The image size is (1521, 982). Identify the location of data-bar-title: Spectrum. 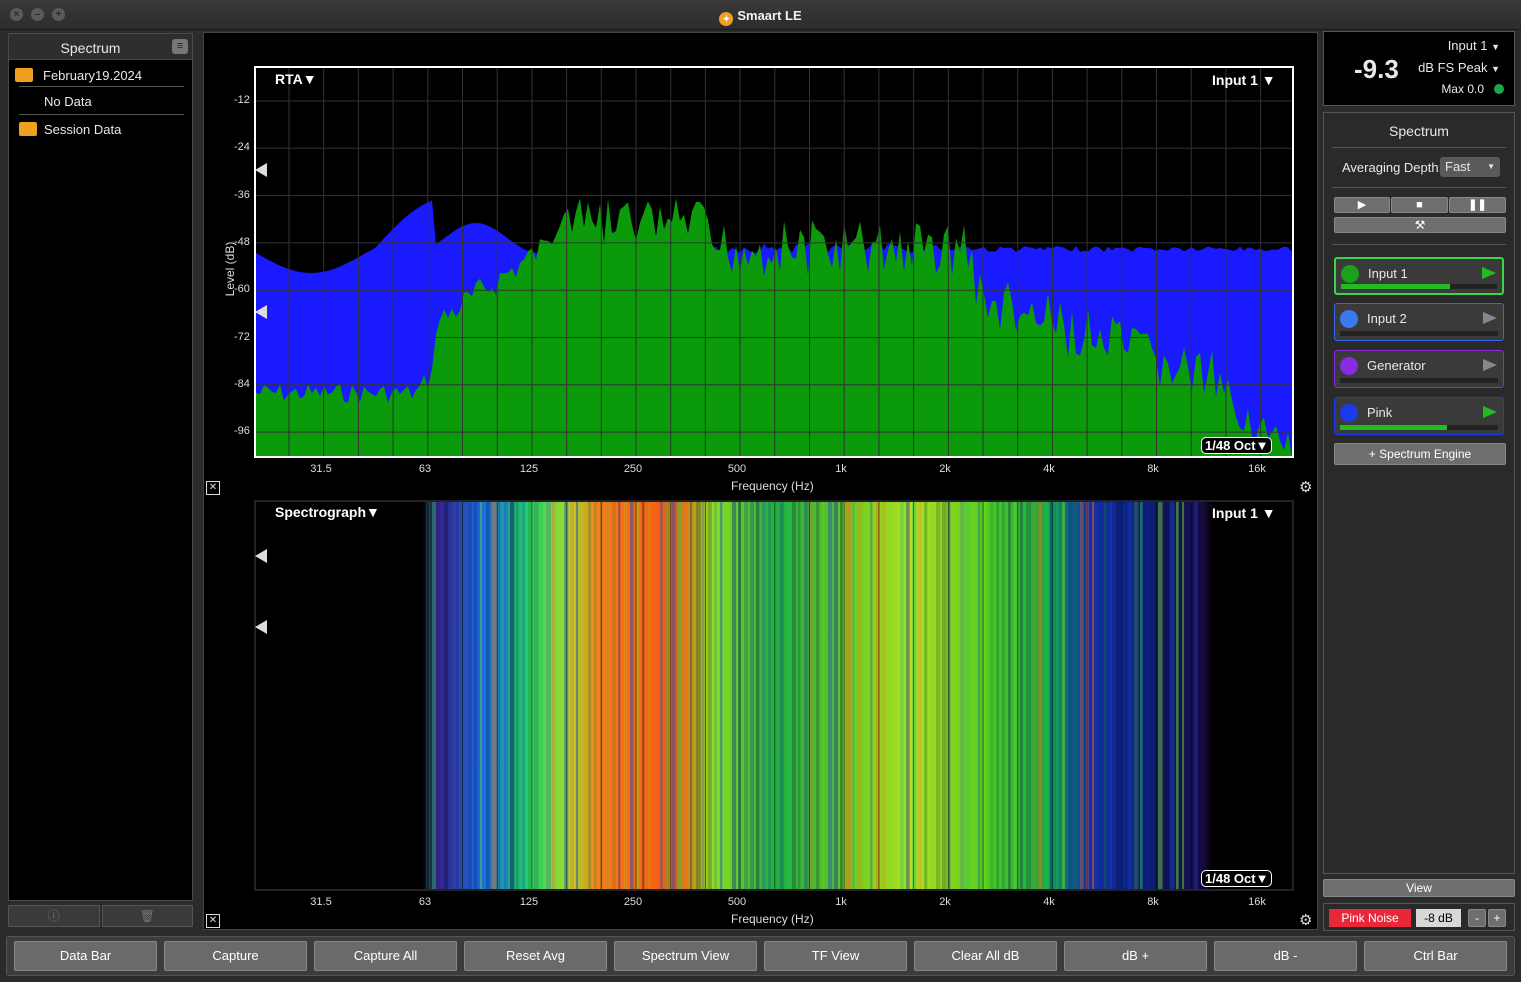
(90, 48).